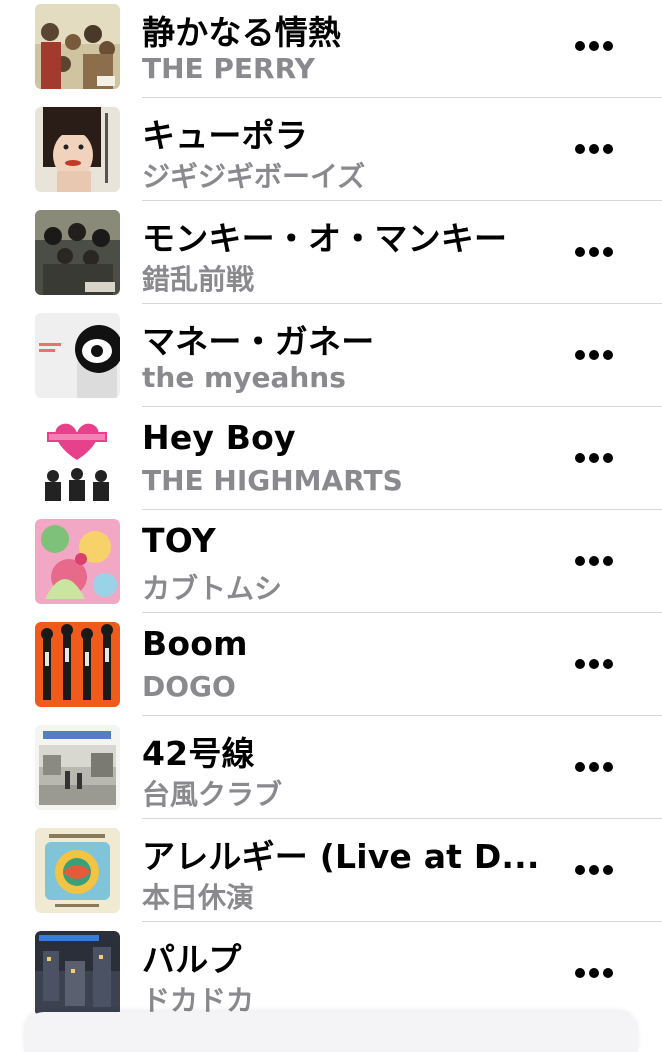 This screenshot has width=662, height=1052. I want to click on song-artist: 本日休演, so click(198, 897).